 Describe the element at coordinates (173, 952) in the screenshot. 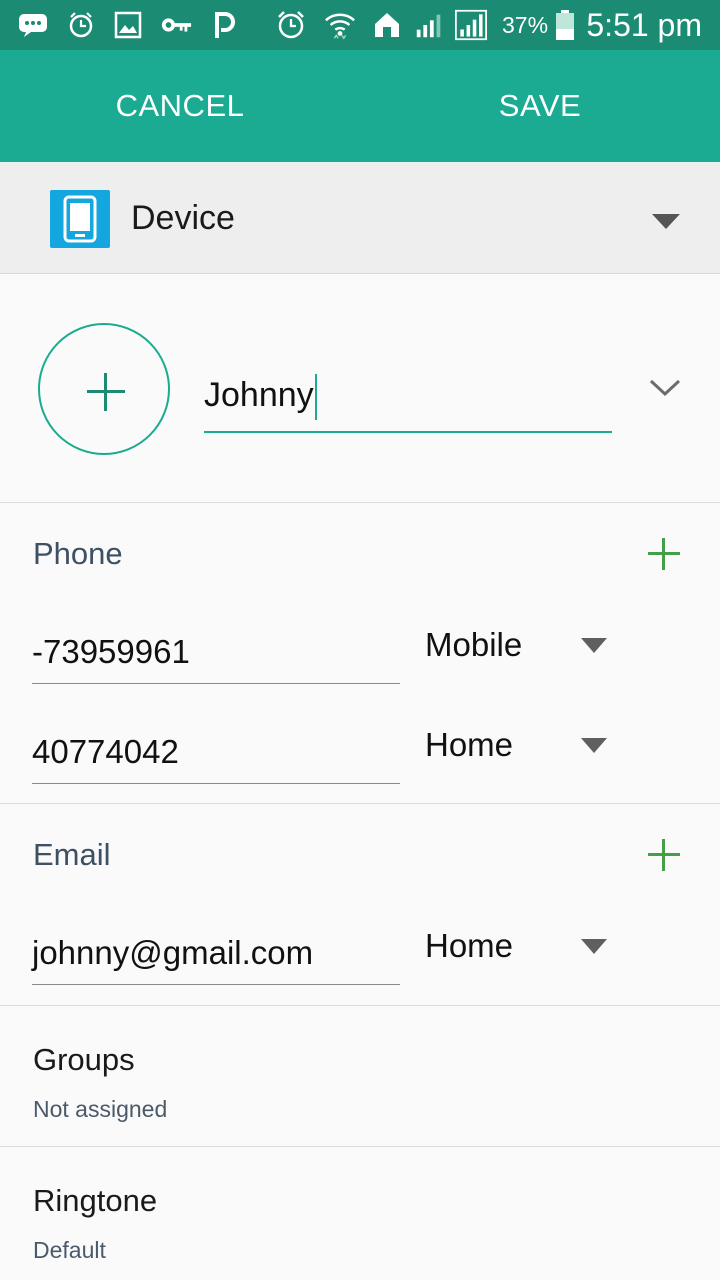

I see `email-value-1: johnny@gmail.com` at that location.